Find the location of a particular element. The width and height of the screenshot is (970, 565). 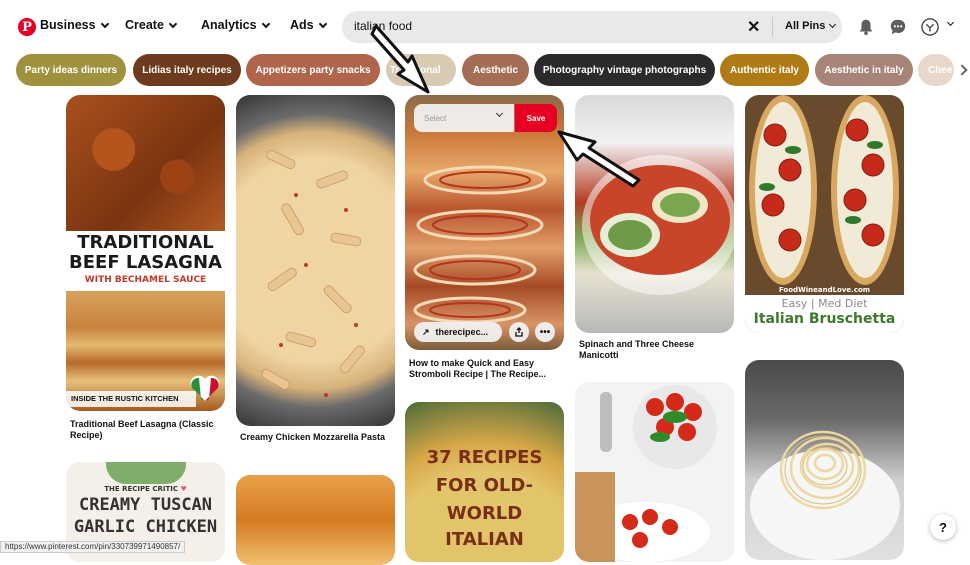

chip-appetizers: Appetizers party snacks is located at coordinates (313, 70).